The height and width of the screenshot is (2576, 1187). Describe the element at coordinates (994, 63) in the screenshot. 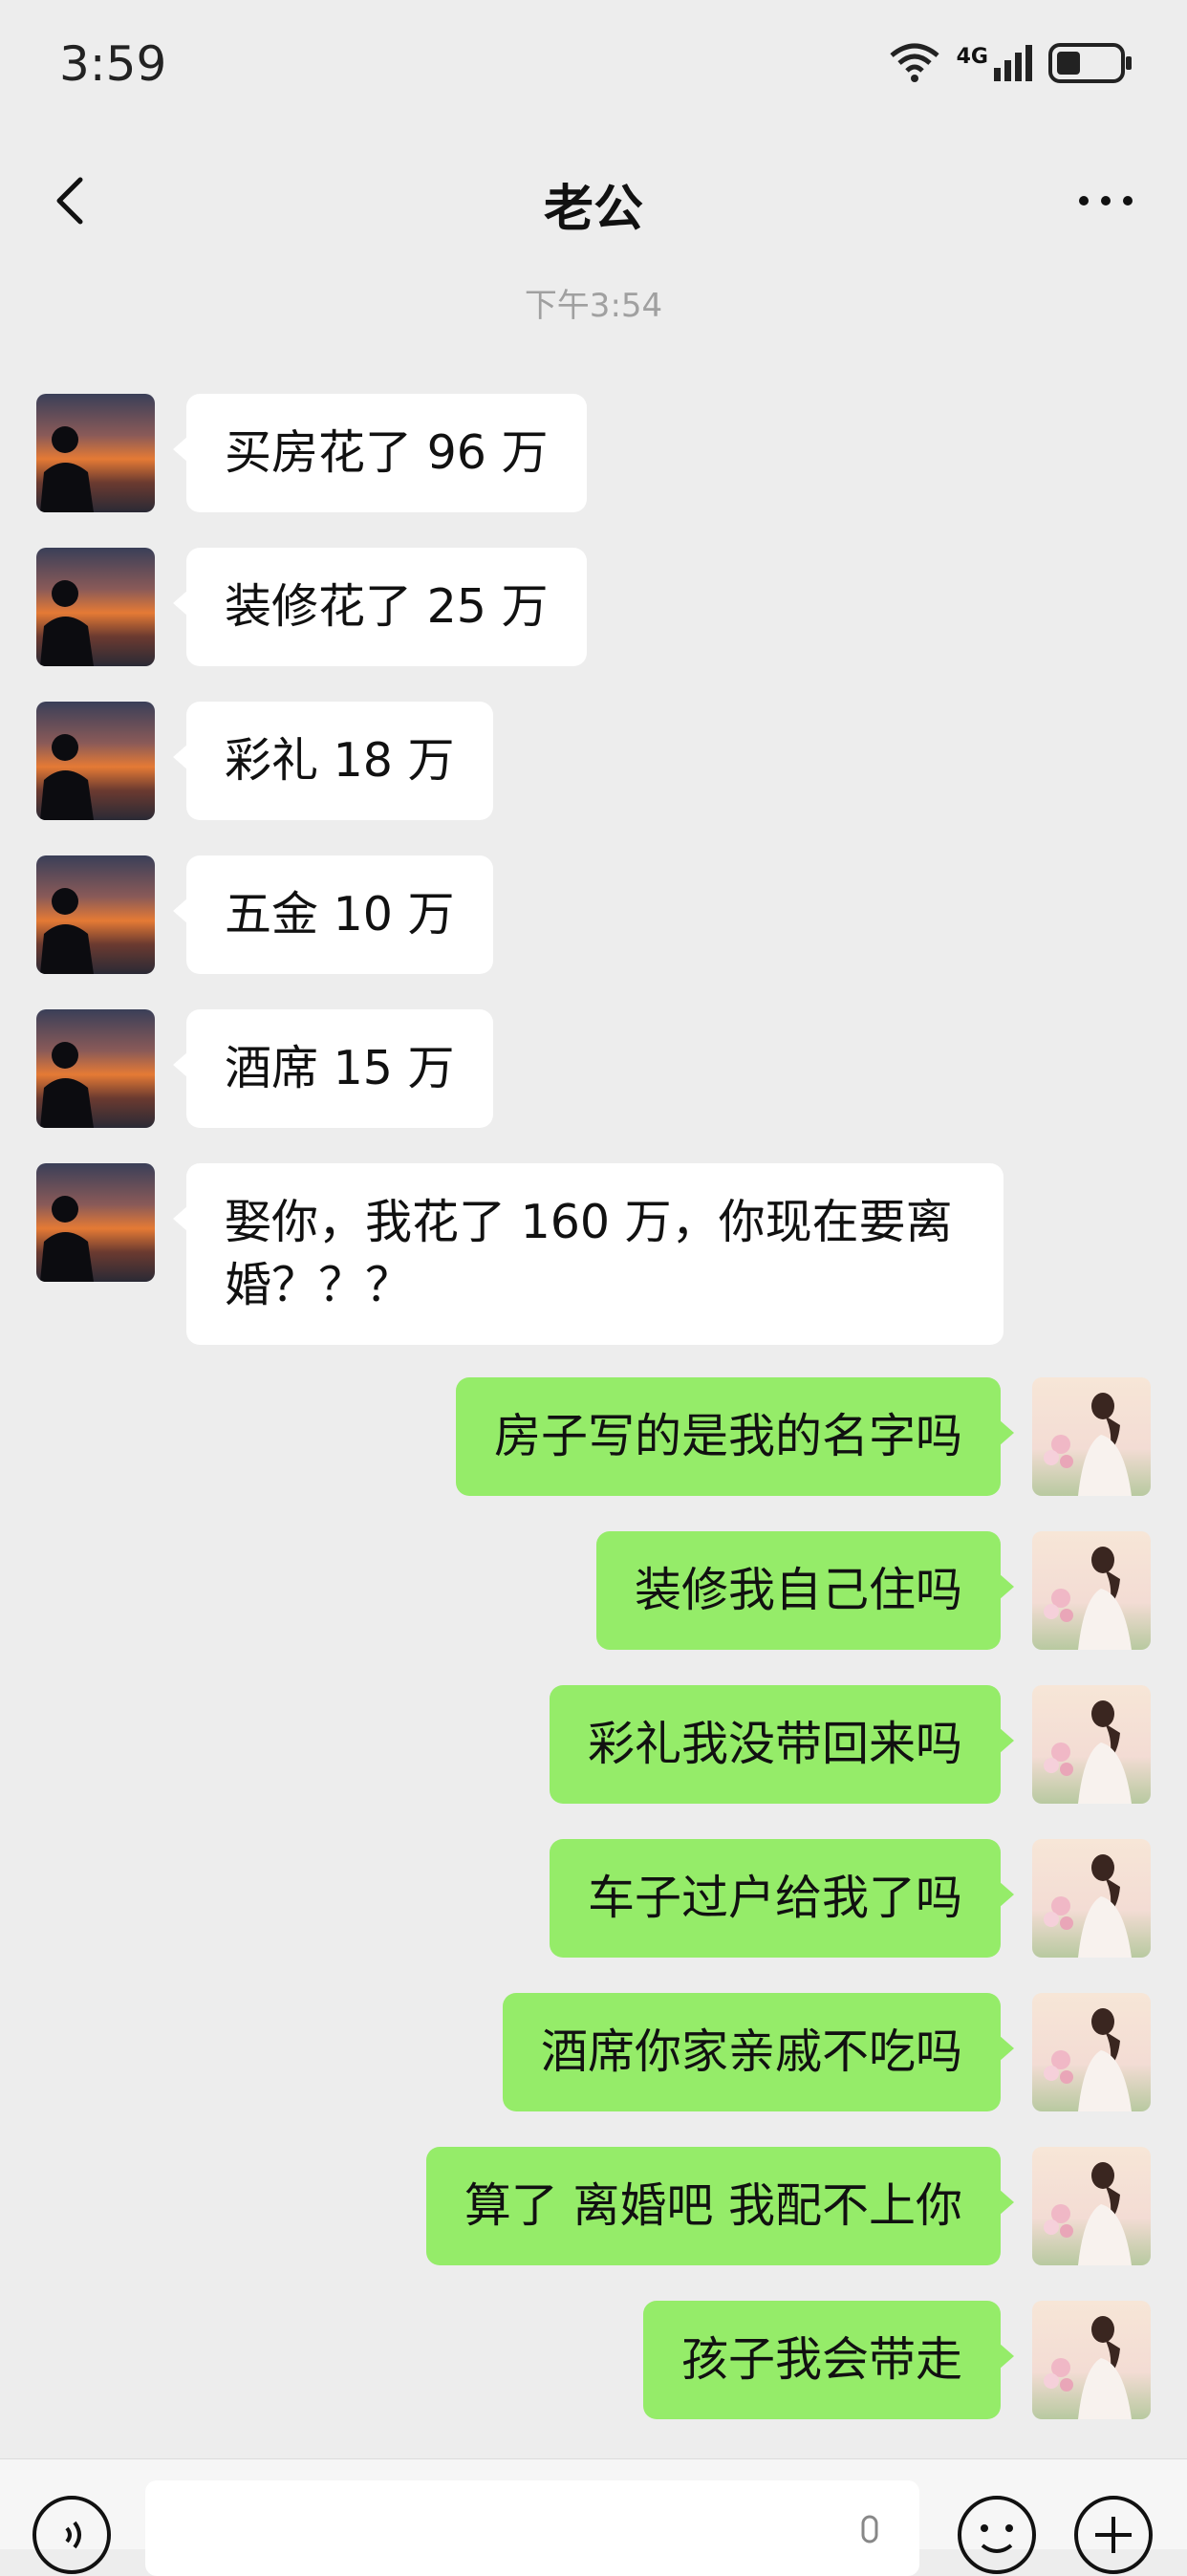

I see `signal-icon: 4G` at that location.